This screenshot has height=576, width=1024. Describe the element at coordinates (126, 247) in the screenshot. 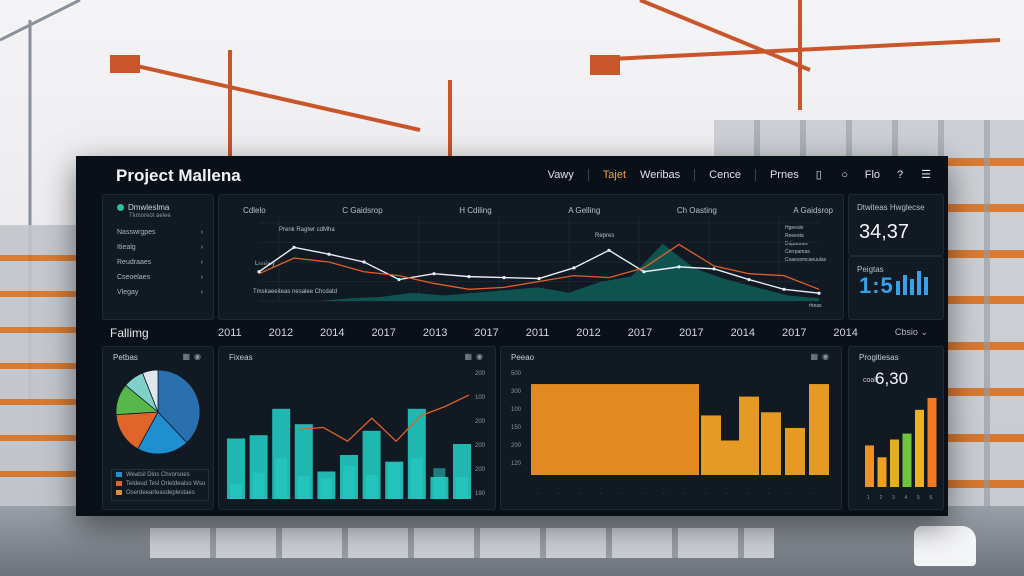

I see `sidebar-item-label: Itiealg` at that location.